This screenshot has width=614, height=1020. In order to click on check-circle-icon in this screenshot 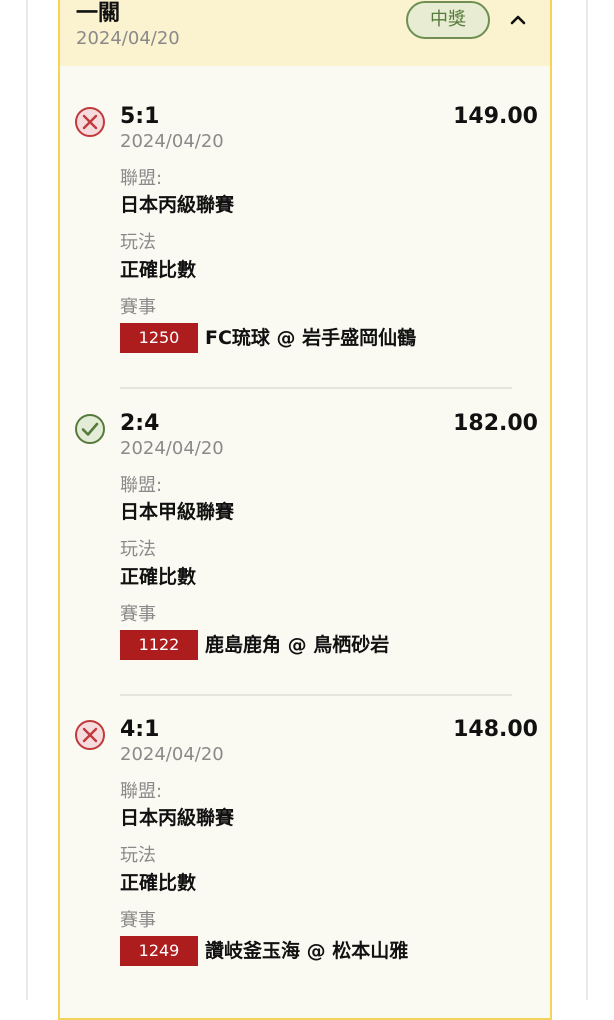, I will do `click(90, 429)`.